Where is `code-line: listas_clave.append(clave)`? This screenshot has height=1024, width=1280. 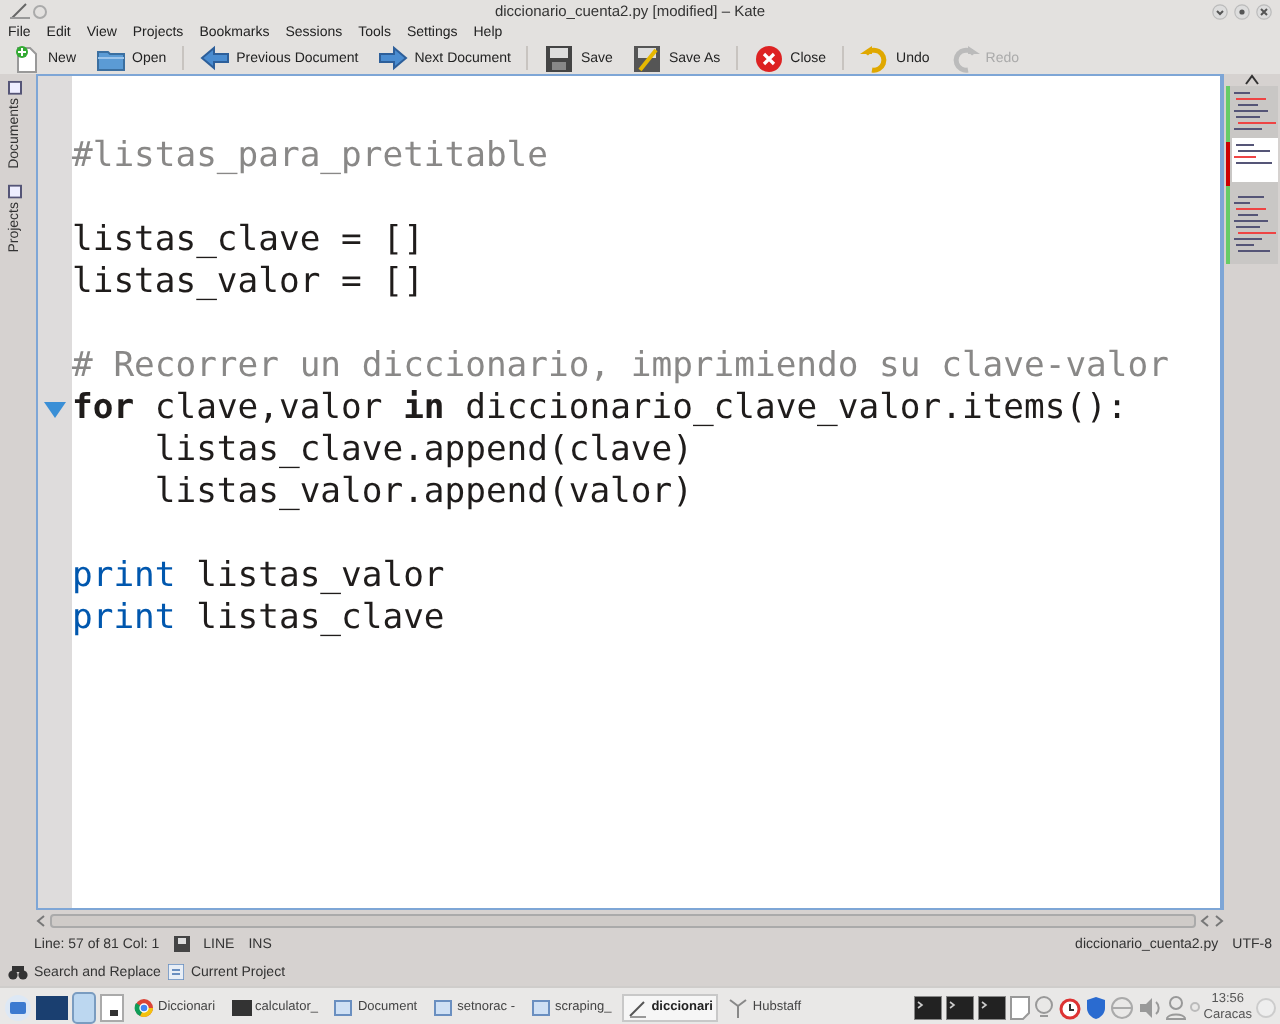
code-line: listas_clave.append(clave) is located at coordinates (423, 451).